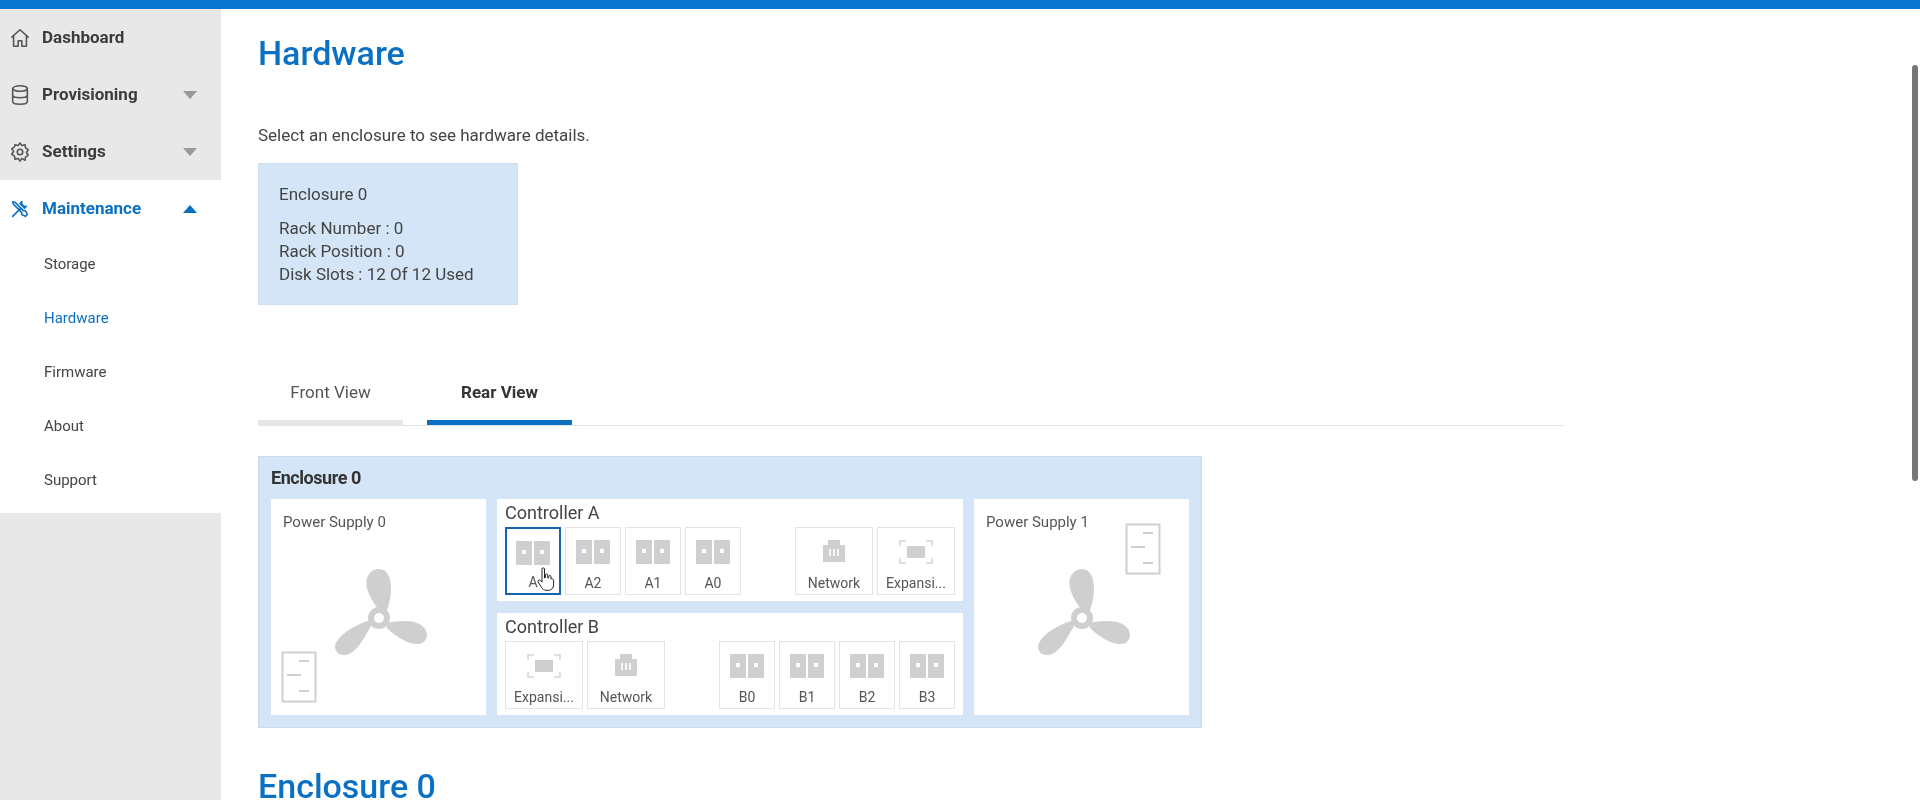 The height and width of the screenshot is (800, 1920). Describe the element at coordinates (342, 228) in the screenshot. I see `card-detail: Rack Number : 0` at that location.